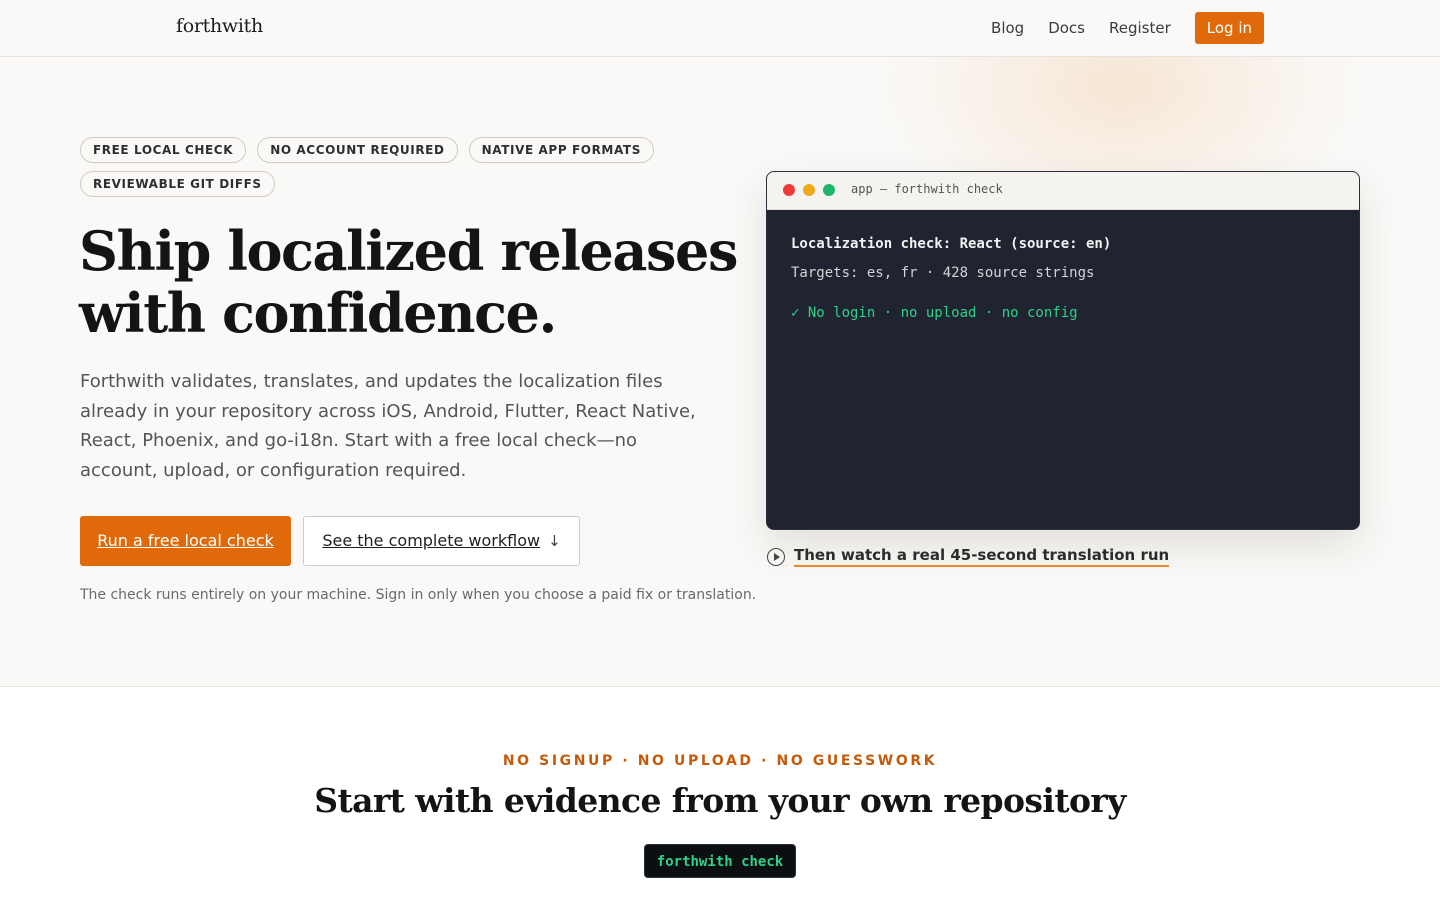  Describe the element at coordinates (943, 273) in the screenshot. I see `terminal-line-targets: Targets: es, fr · 428 source strings` at that location.